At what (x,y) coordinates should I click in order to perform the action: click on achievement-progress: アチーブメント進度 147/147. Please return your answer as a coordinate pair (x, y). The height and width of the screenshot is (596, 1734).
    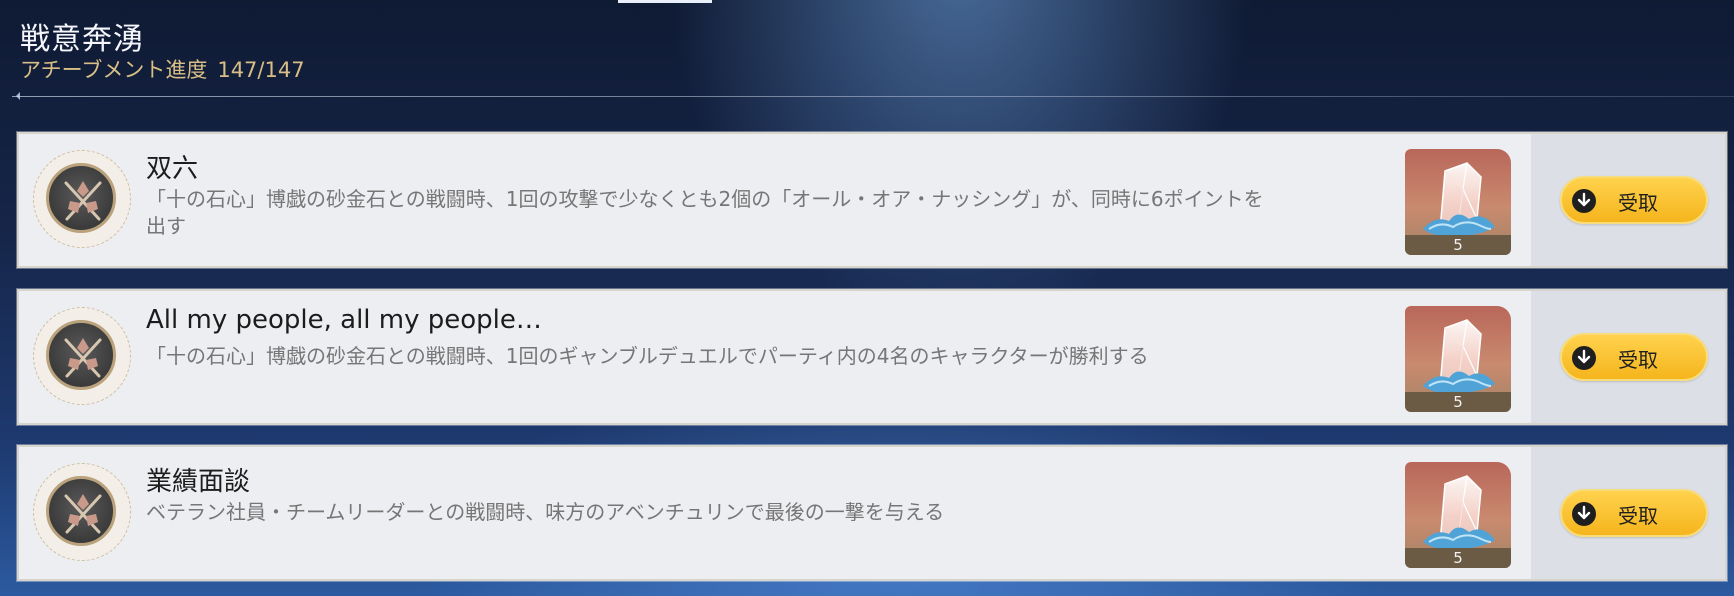
    Looking at the image, I should click on (162, 69).